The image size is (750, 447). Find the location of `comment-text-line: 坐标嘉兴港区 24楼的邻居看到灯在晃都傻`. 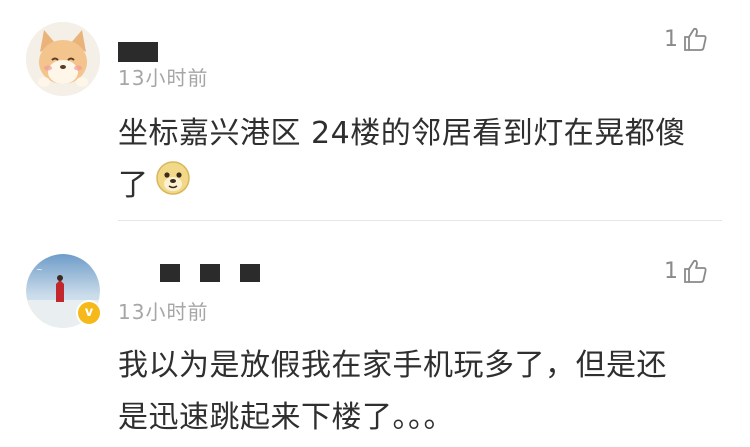

comment-text-line: 坐标嘉兴港区 24楼的邻居看到灯在晃都傻 is located at coordinates (402, 133).